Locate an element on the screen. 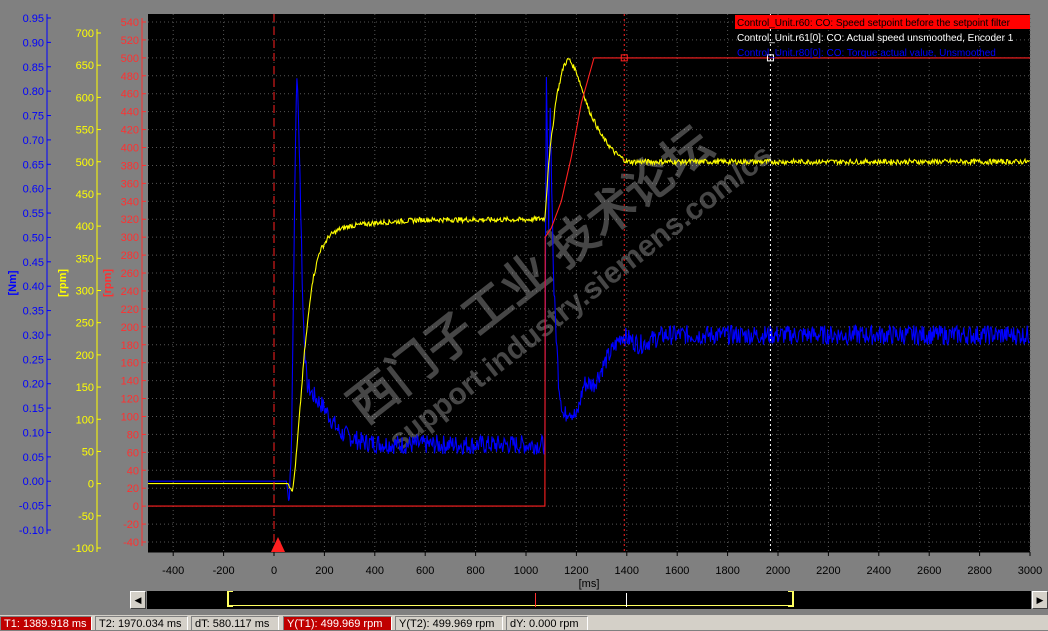 This screenshot has height=631, width=1048. setpoint-tick-label: -20 is located at coordinates (131, 525).